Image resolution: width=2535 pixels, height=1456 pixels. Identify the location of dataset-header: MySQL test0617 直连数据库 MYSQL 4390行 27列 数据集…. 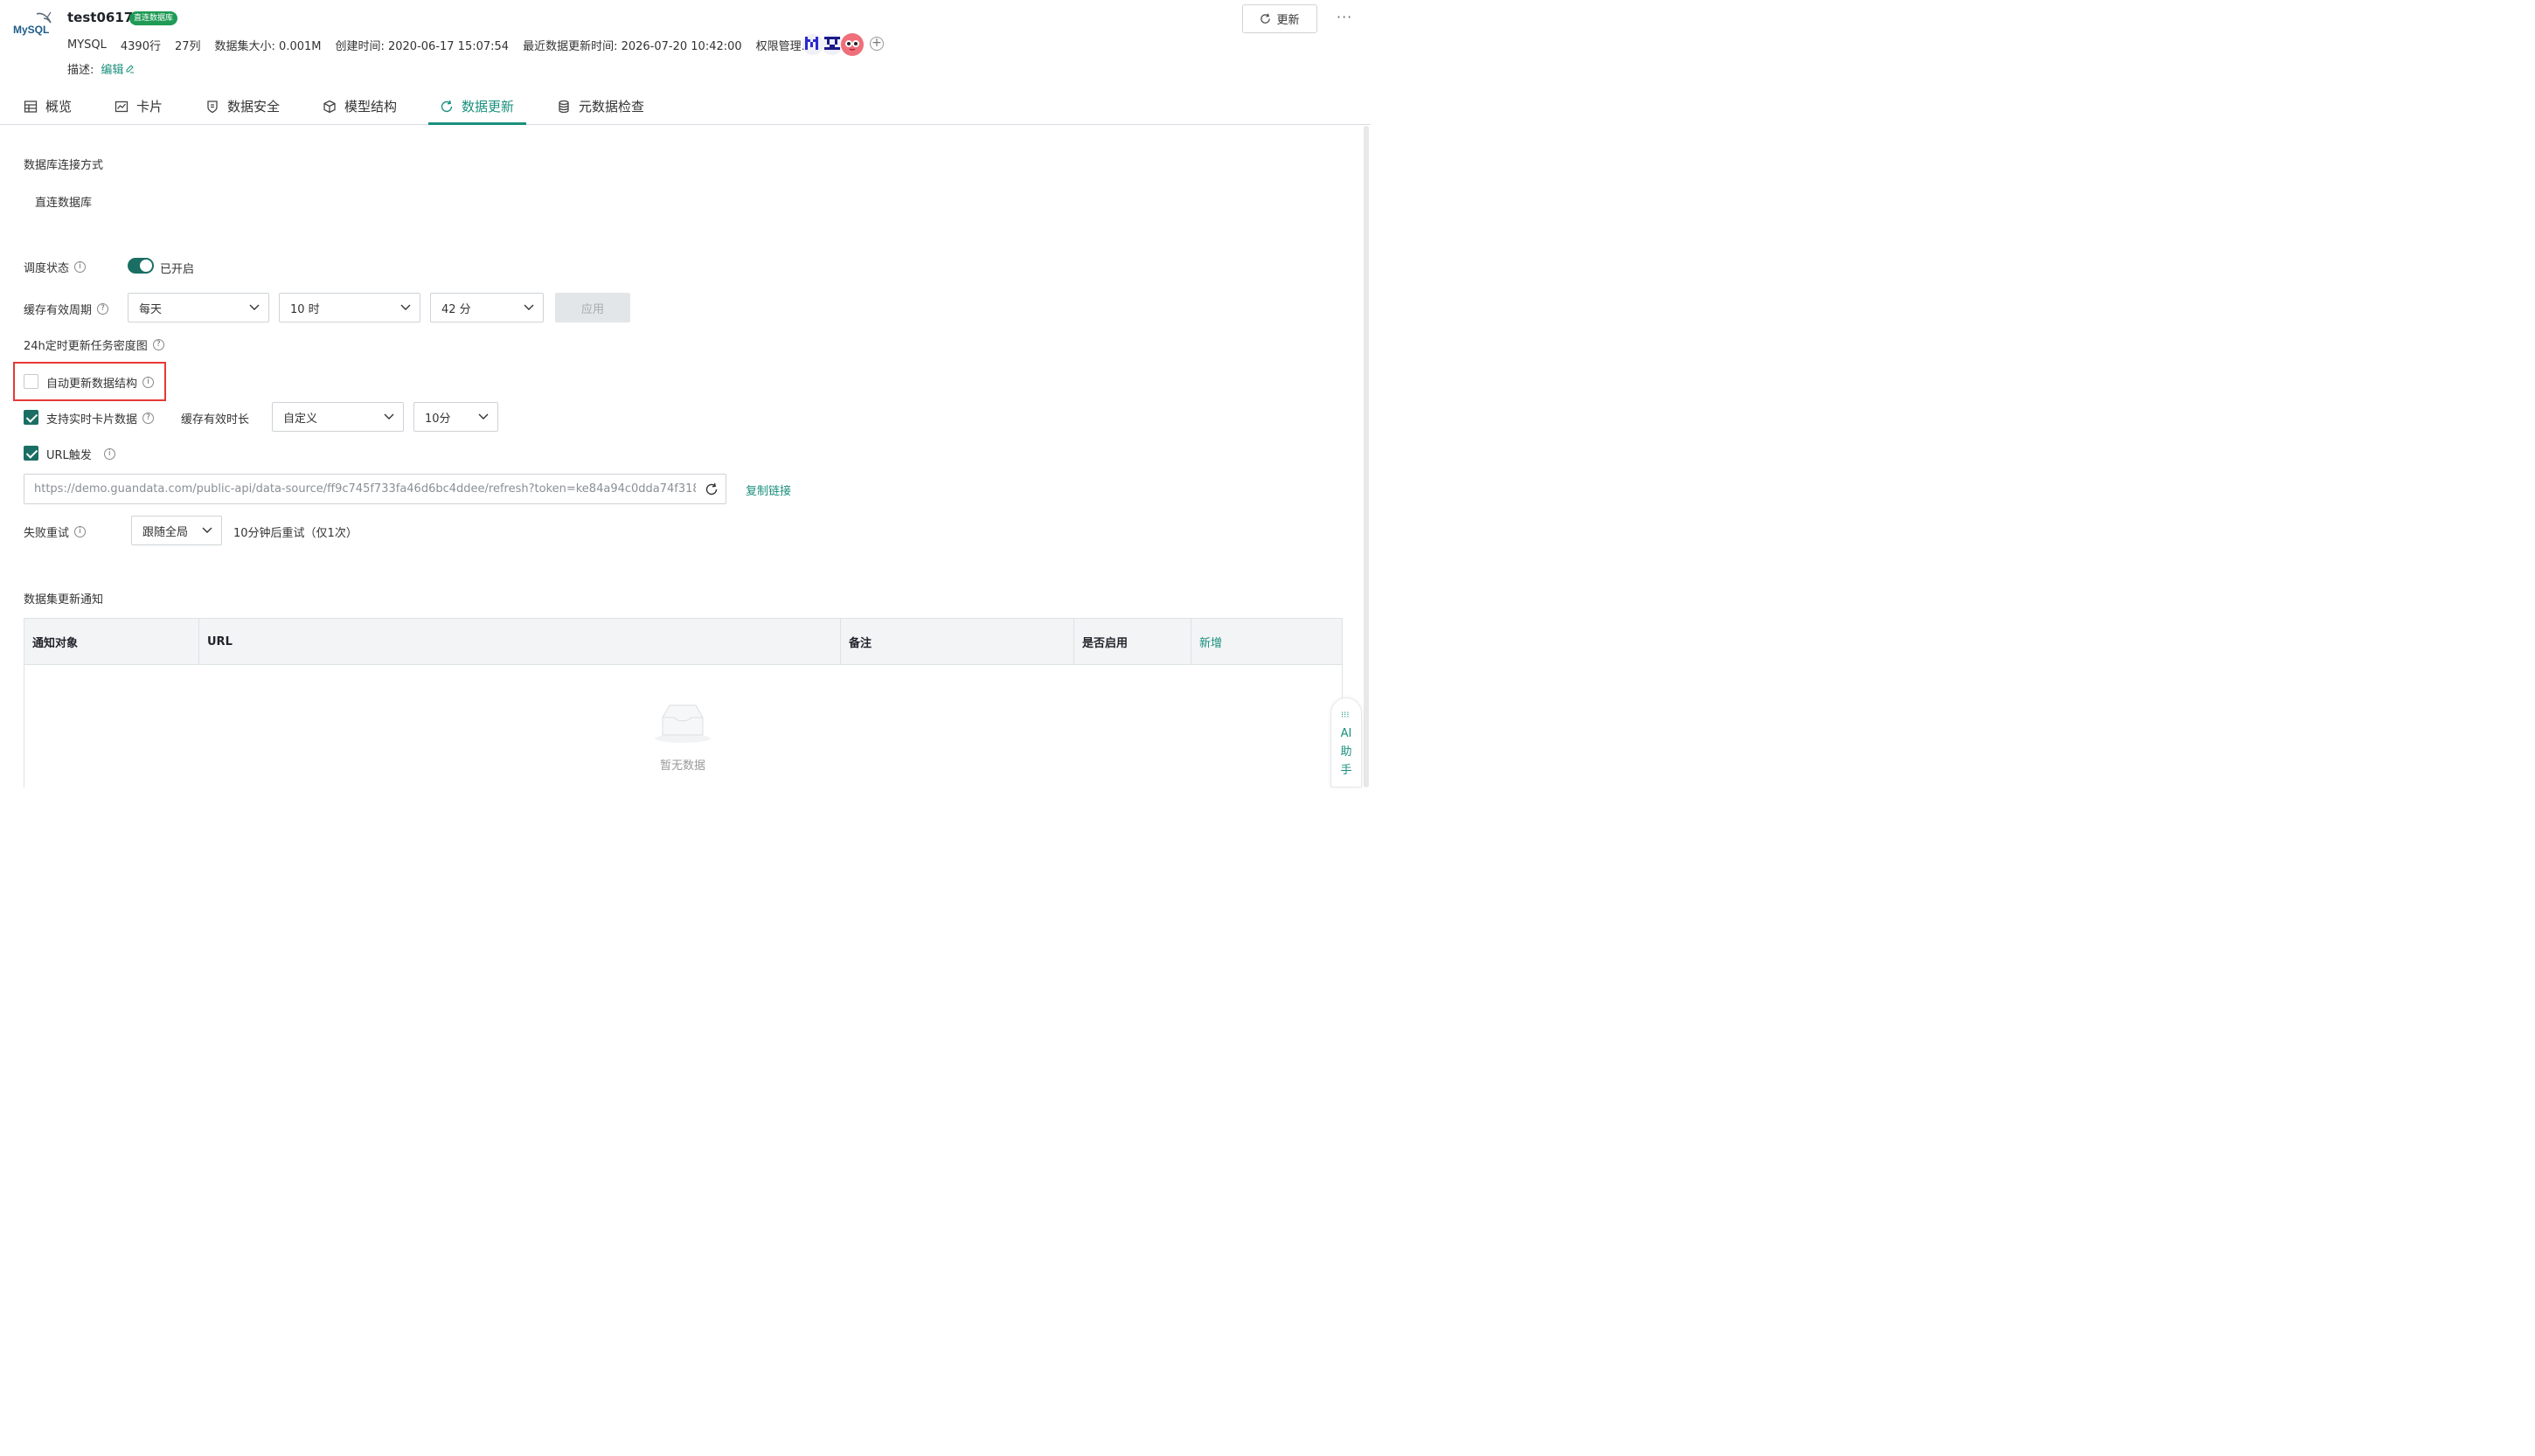
(685, 43).